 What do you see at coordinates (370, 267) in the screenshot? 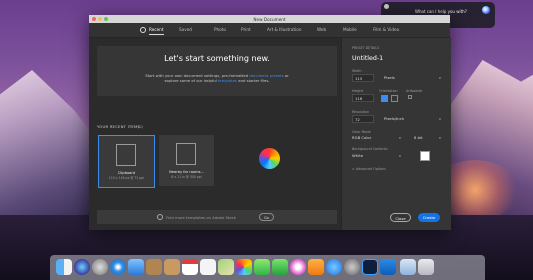
I see `photoshop-icon` at bounding box center [370, 267].